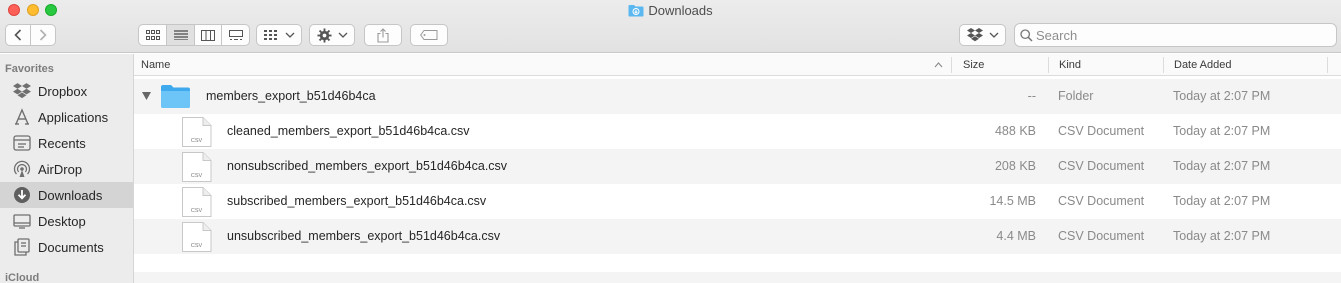  Describe the element at coordinates (737, 277) in the screenshot. I see `empty-list-area` at that location.